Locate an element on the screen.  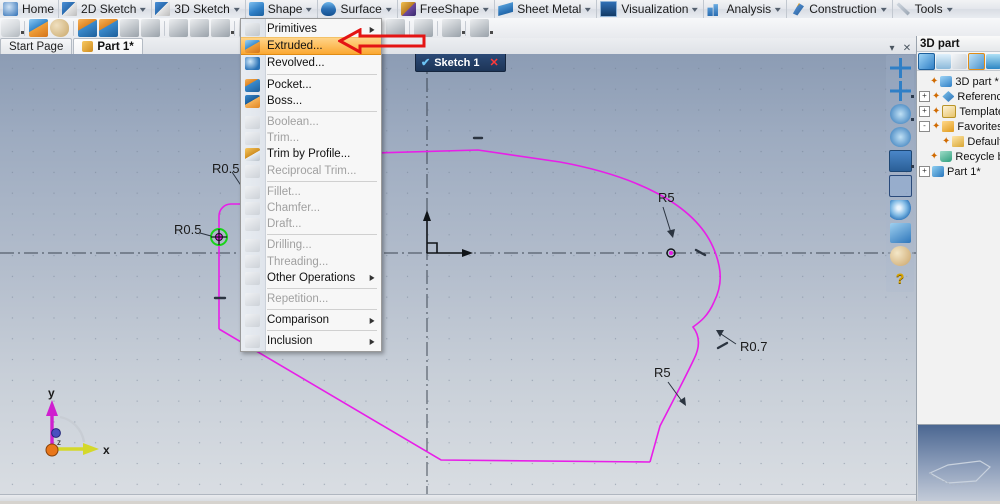
orbit-tool-icon is located at coordinates (900, 137).